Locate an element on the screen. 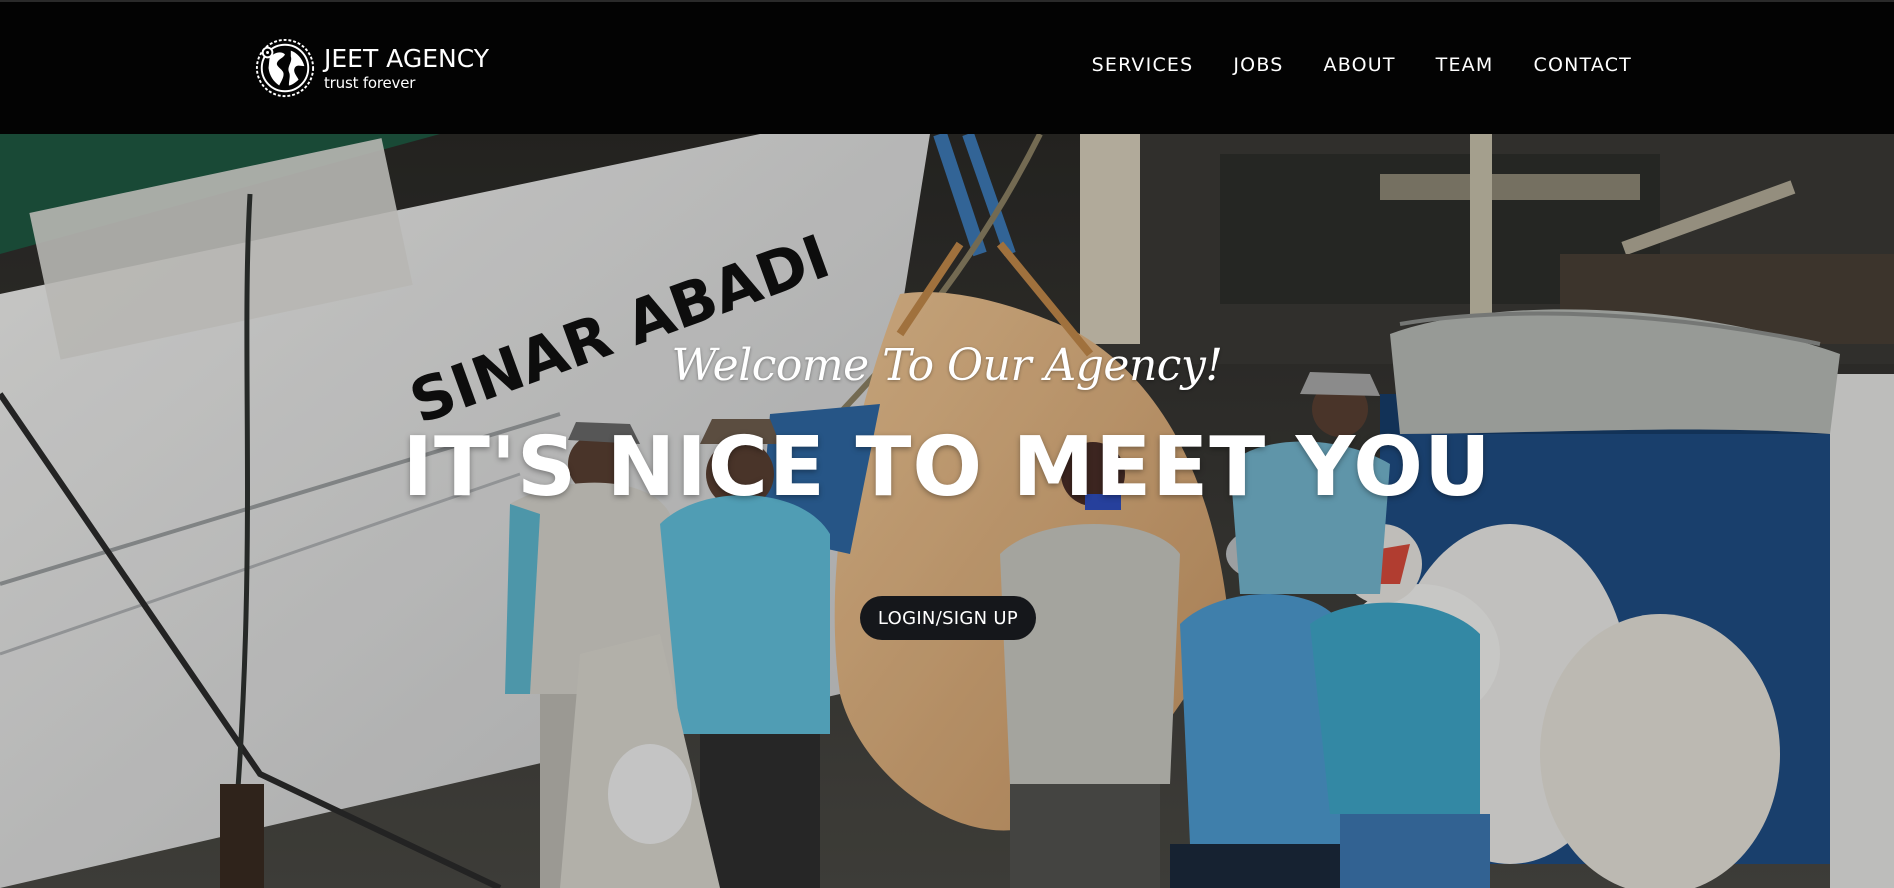  nav-link-contact: CONTACT is located at coordinates (1582, 65).